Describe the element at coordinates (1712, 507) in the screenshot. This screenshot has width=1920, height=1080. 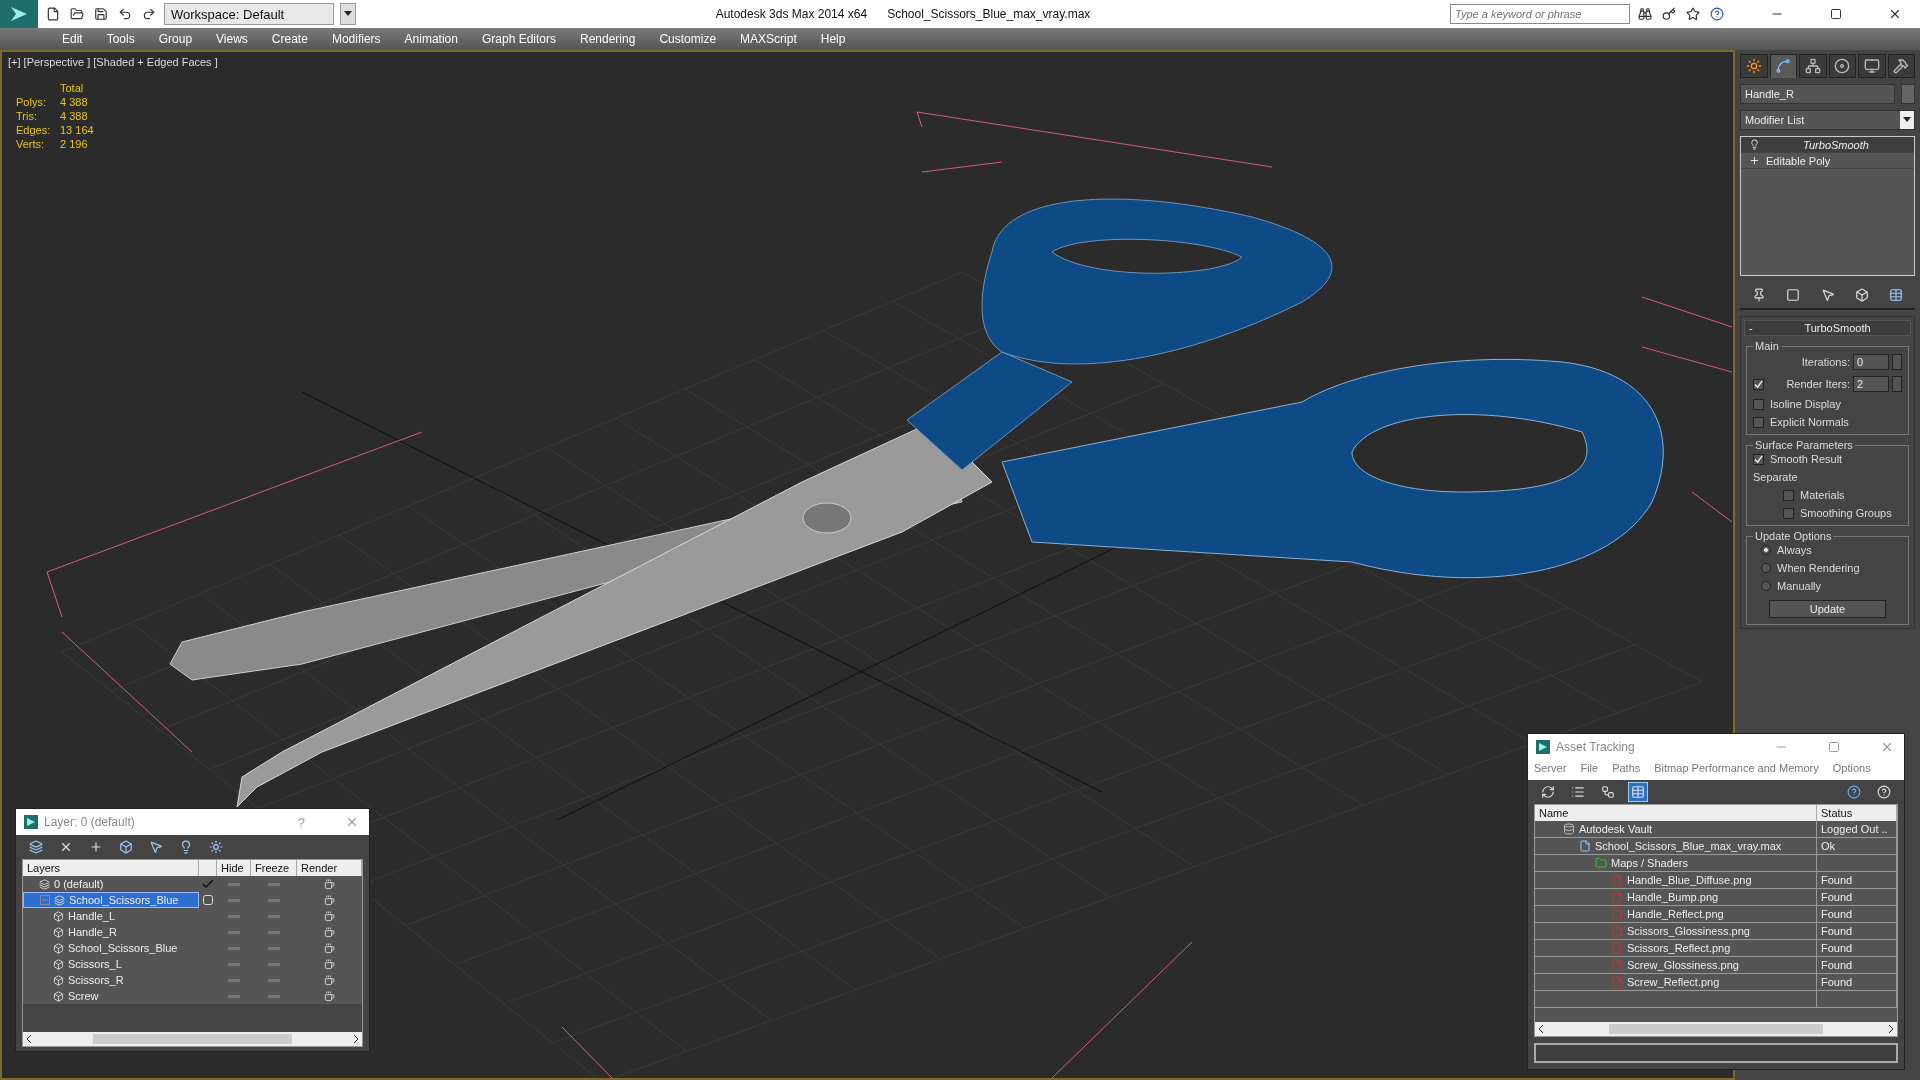
I see `bounding-box-line` at that location.